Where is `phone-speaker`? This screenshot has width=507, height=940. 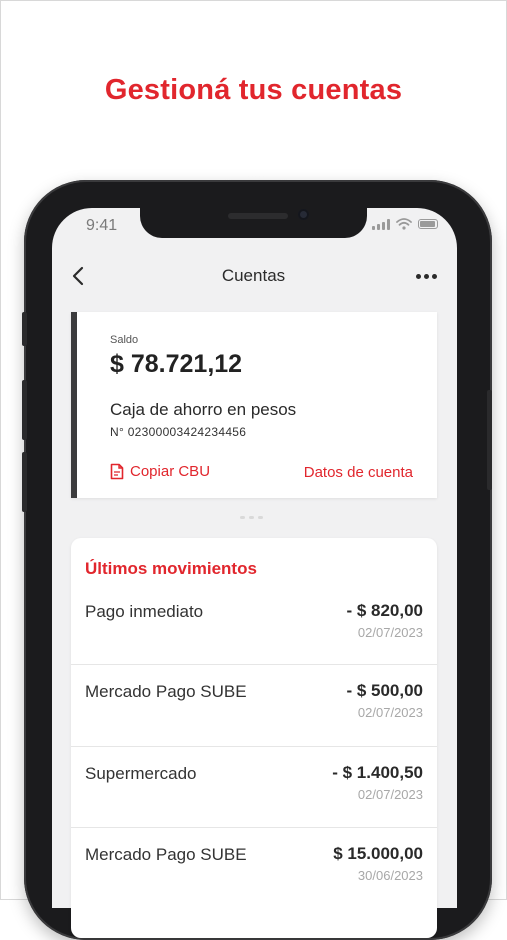
phone-speaker is located at coordinates (258, 216).